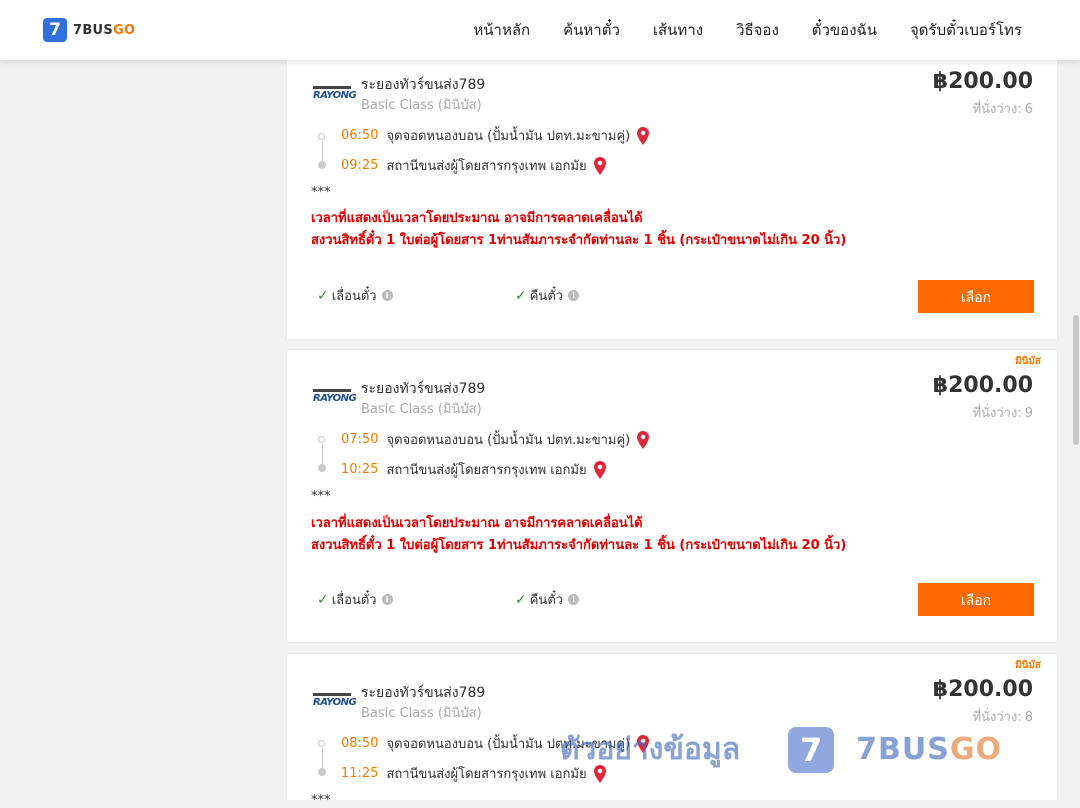 This screenshot has width=1080, height=808. I want to click on scrollbar-thumb, so click(1076, 380).